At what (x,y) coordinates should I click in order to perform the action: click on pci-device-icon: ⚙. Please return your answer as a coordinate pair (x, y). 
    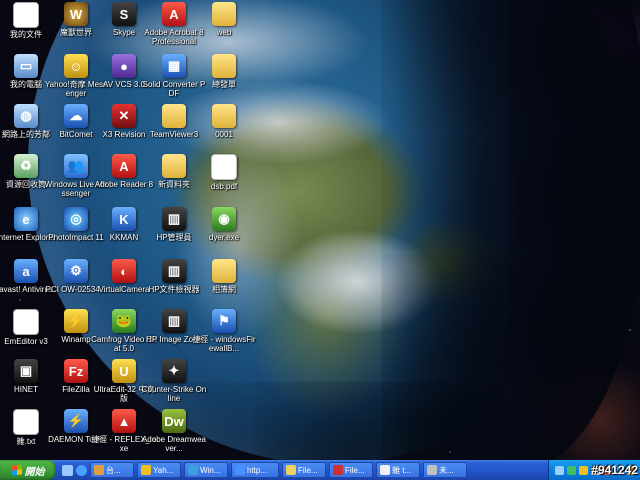
    Looking at the image, I should click on (76, 271).